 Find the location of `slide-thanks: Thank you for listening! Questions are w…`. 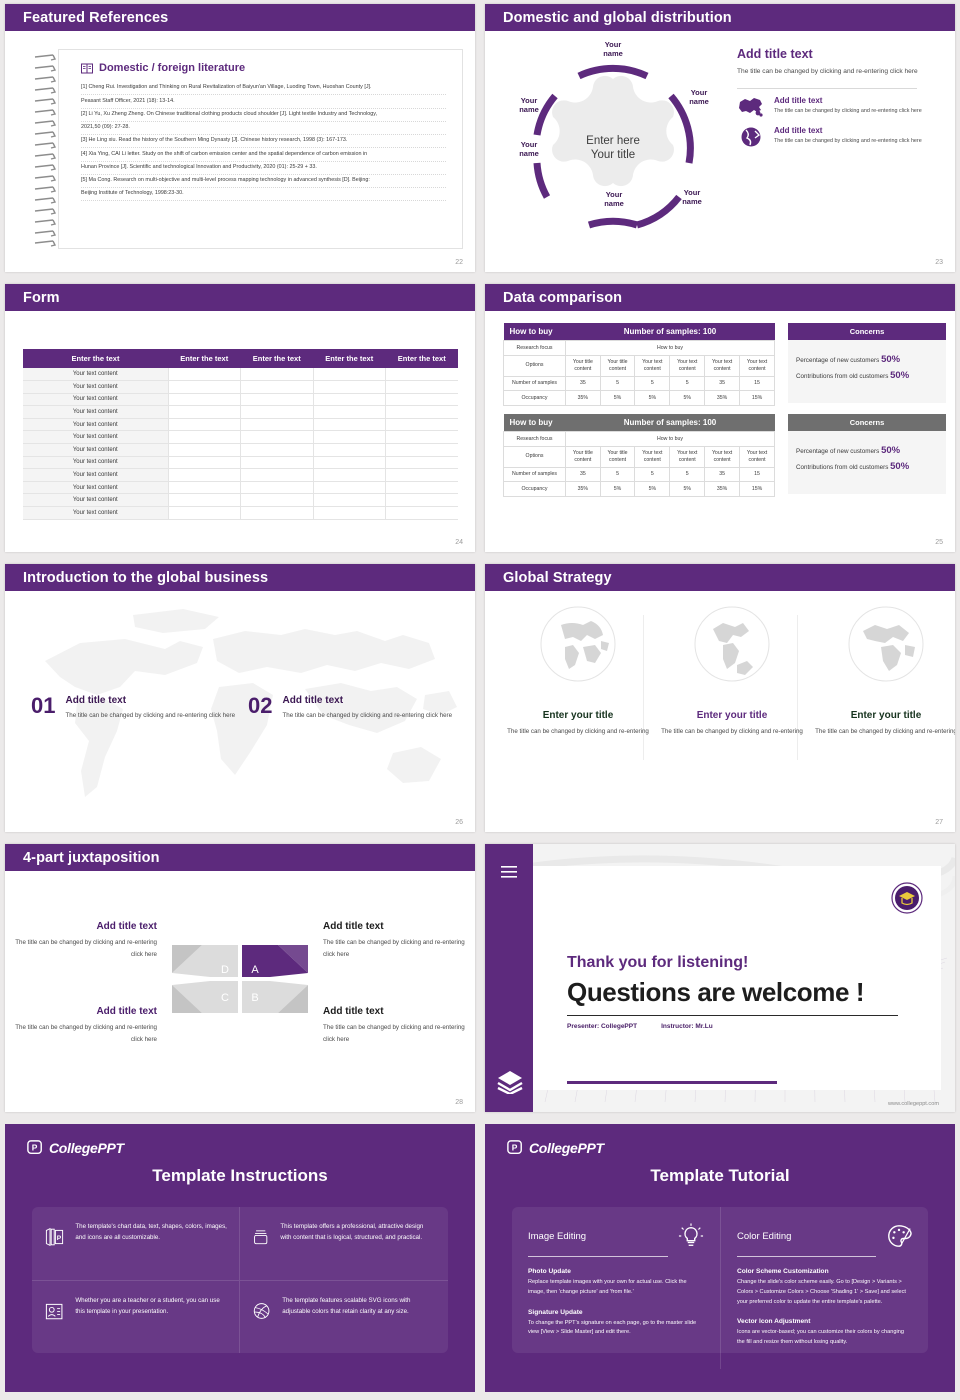

slide-thanks: Thank you for listening! Questions are w… is located at coordinates (720, 978).